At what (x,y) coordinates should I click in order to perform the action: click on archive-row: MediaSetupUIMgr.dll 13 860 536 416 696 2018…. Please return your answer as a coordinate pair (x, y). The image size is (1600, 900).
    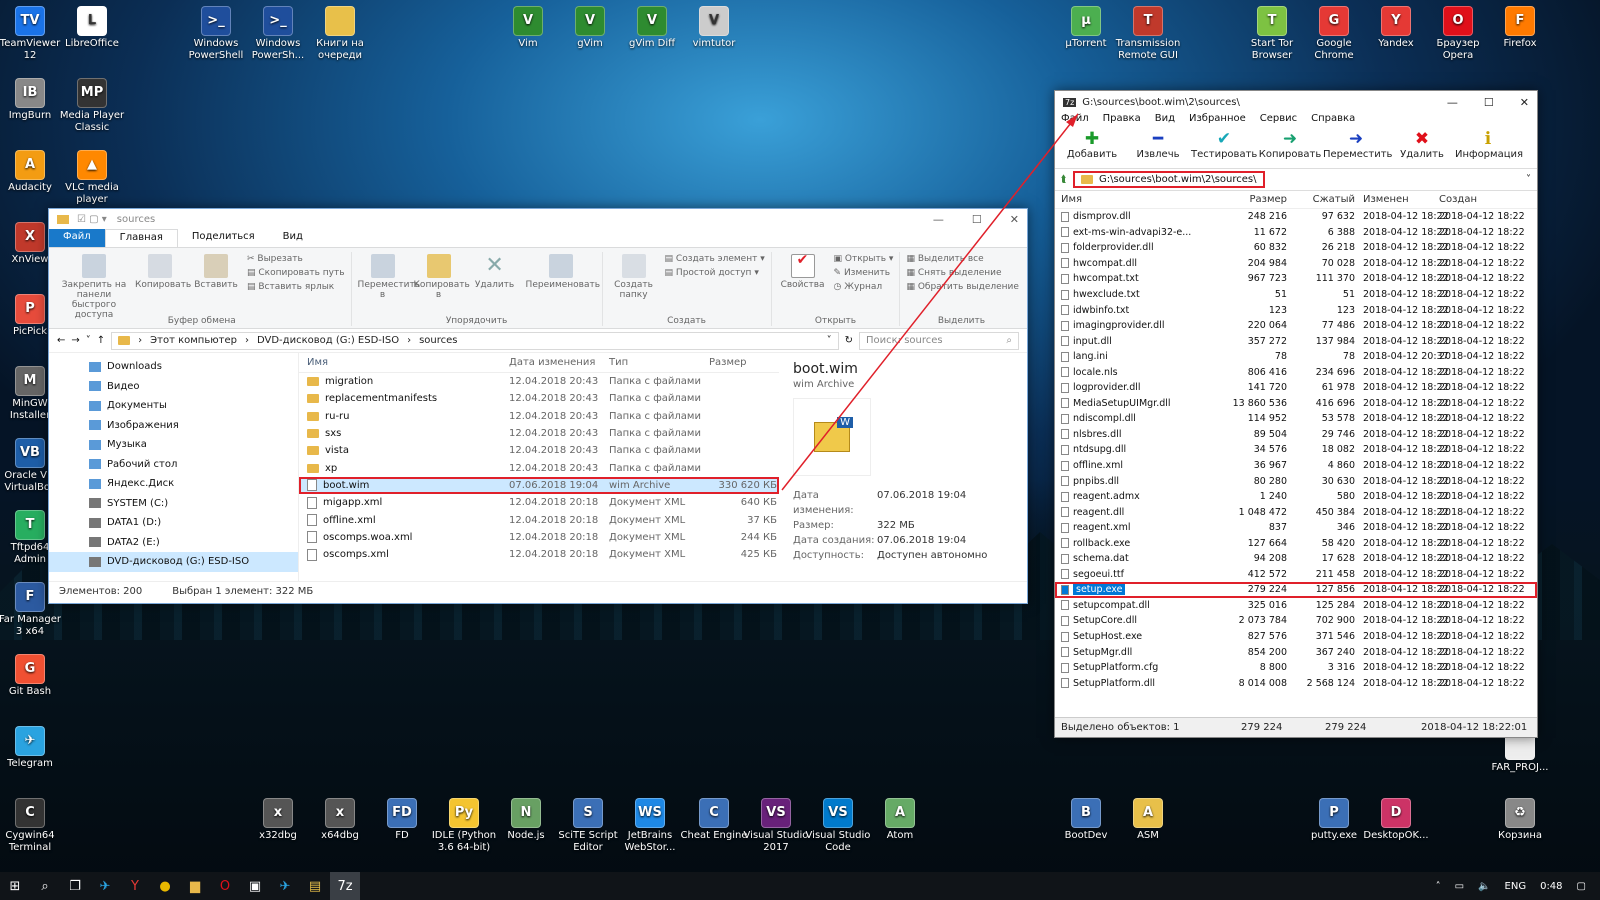
    Looking at the image, I should click on (1296, 404).